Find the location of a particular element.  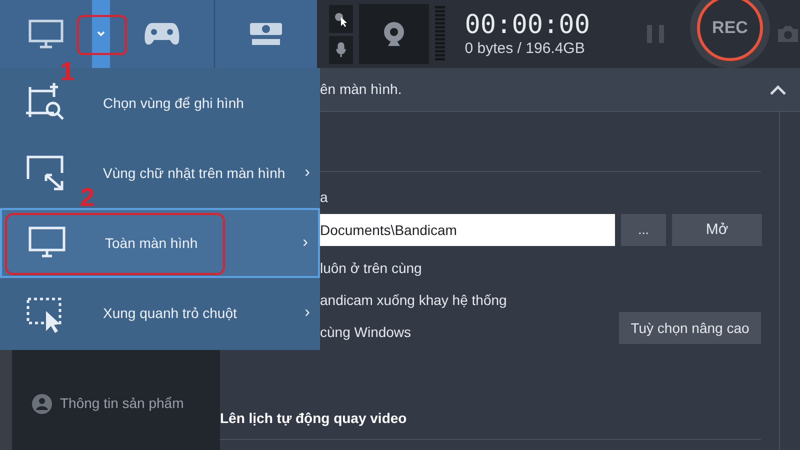

file-size: 0 bytes / 196.4GB is located at coordinates (525, 49).